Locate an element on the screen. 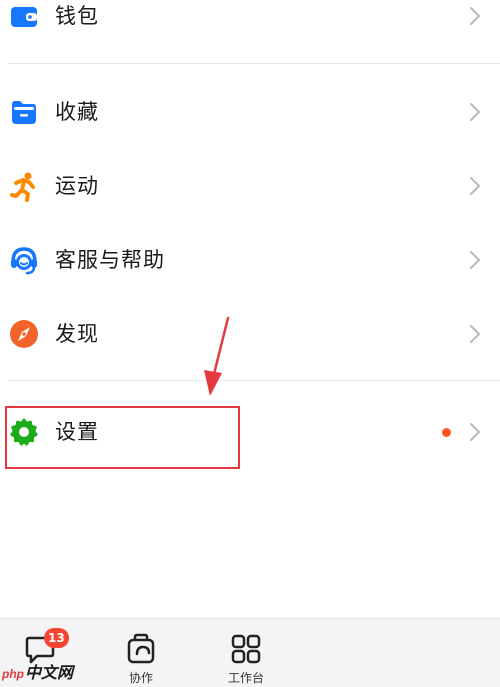  headset-icon is located at coordinates (24, 260).